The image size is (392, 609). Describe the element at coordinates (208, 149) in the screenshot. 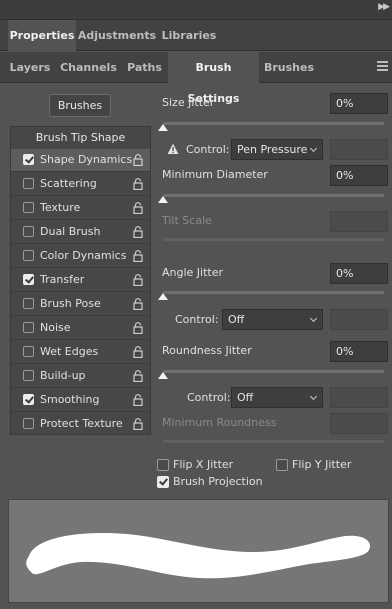

I see `size-control-label: Control:` at that location.